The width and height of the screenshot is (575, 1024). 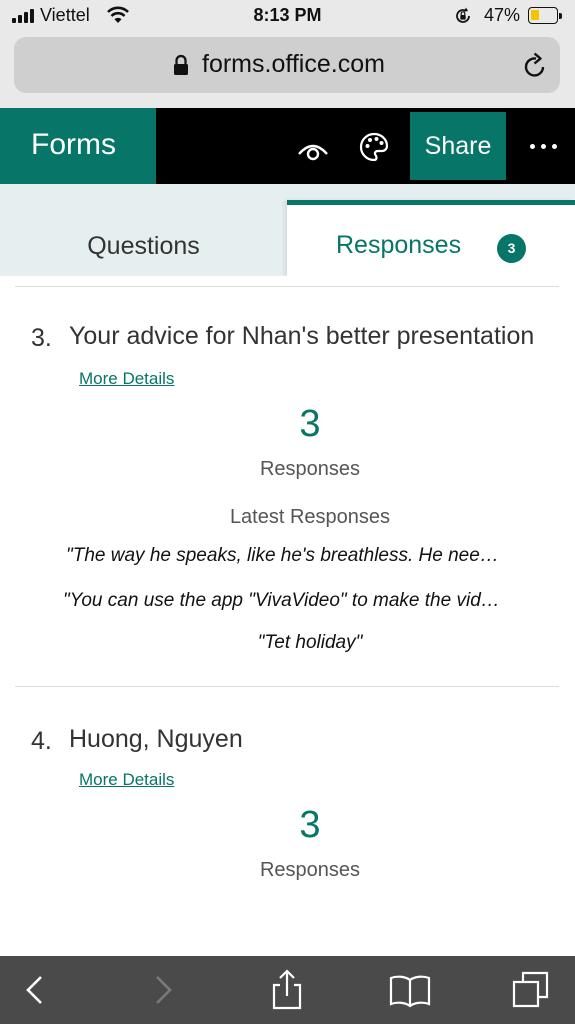 I want to click on browser-toolbar, so click(x=287, y=990).